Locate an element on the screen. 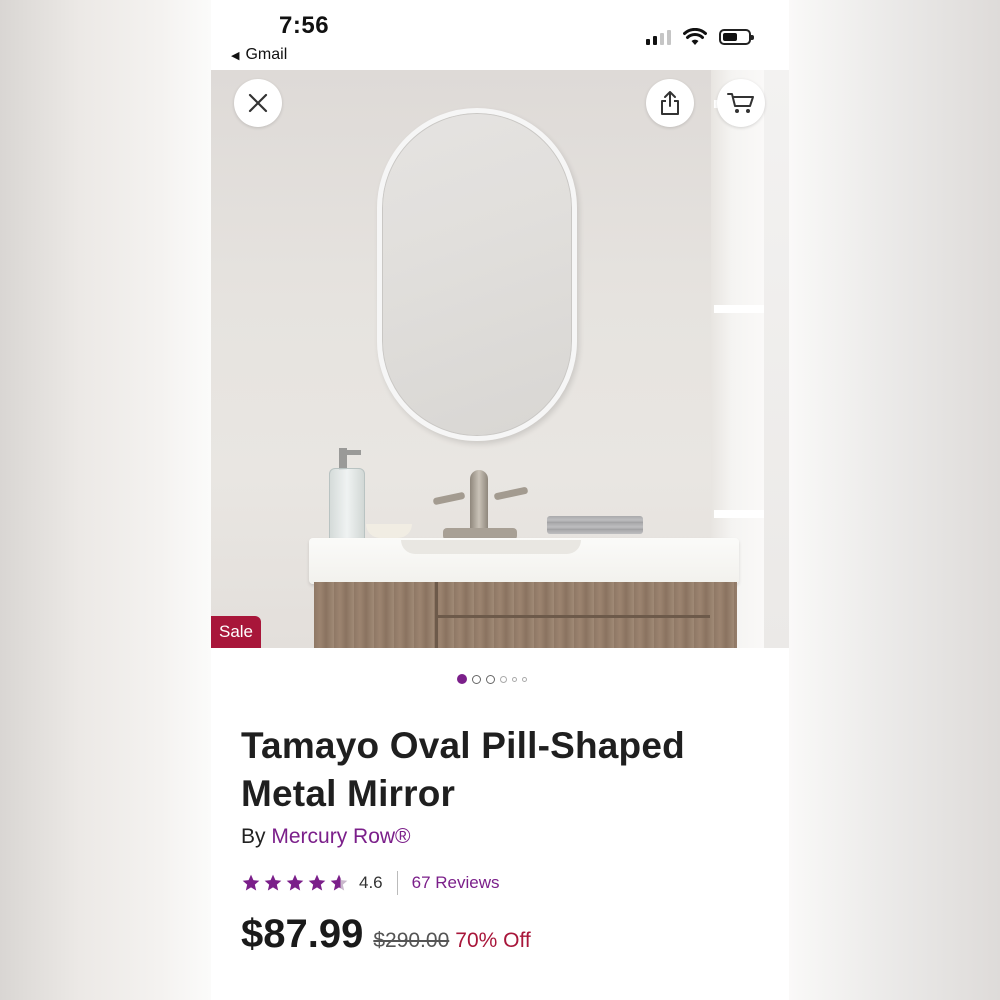  back-app-label: Gmail is located at coordinates (266, 54).